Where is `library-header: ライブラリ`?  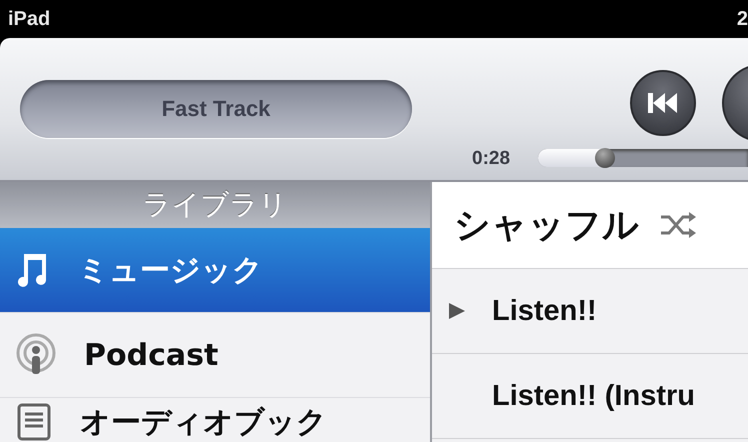
library-header: ライブラリ is located at coordinates (215, 205).